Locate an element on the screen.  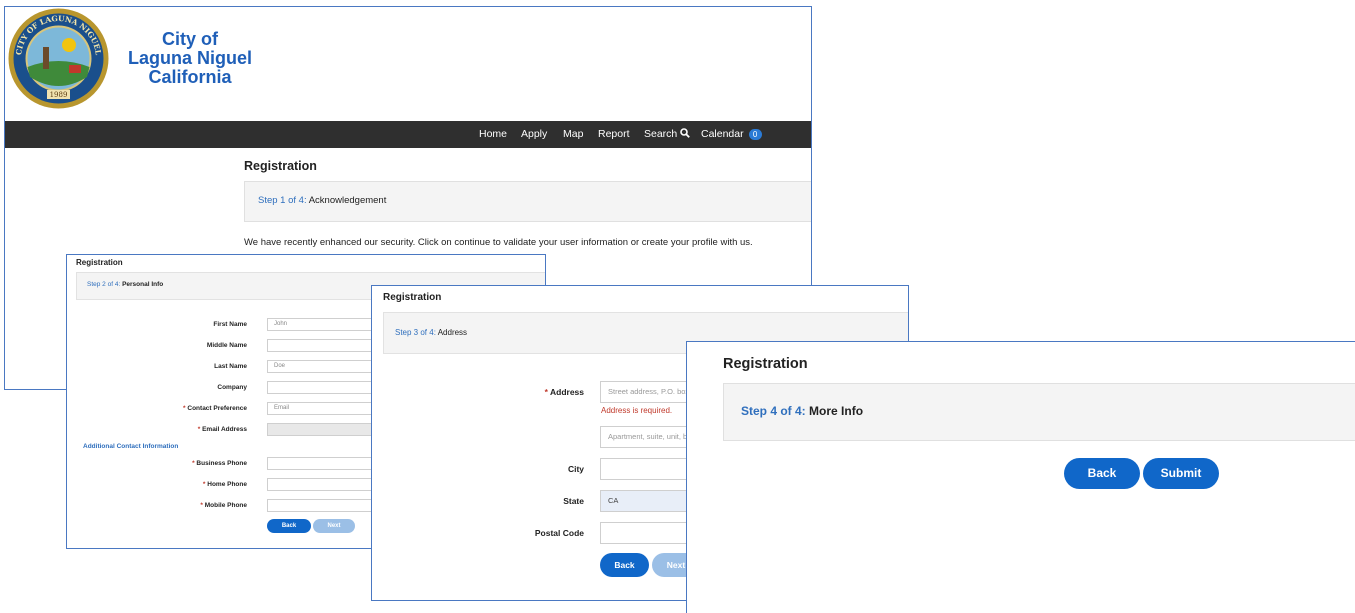
step-text: Step 4 of 4: More Info is located at coordinates (802, 411).